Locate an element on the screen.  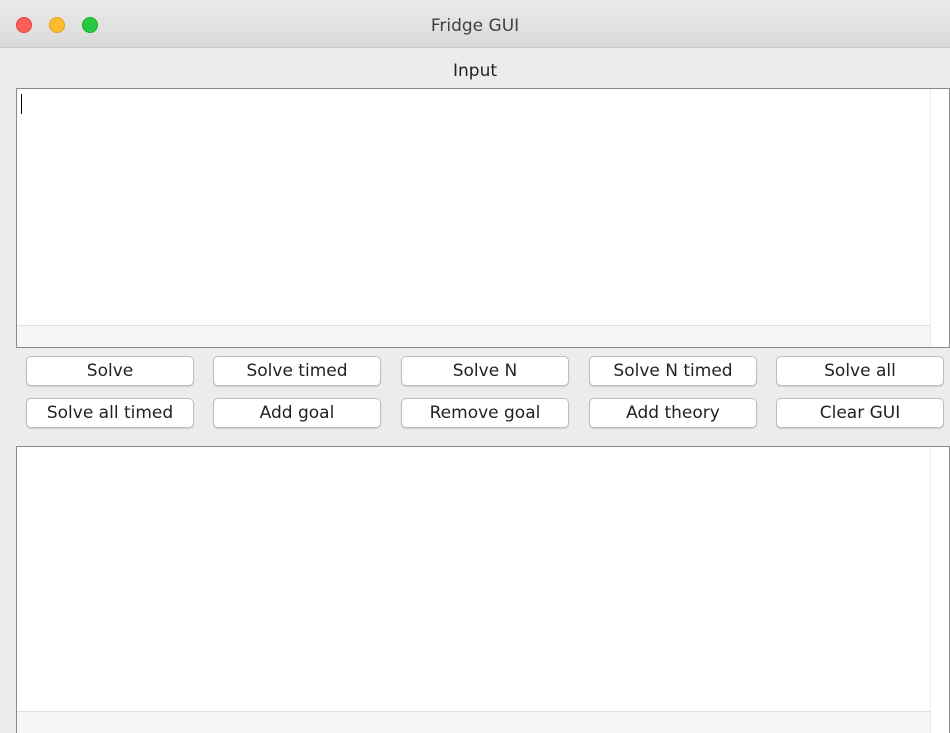
input-vertical-scrollbar is located at coordinates (939, 218).